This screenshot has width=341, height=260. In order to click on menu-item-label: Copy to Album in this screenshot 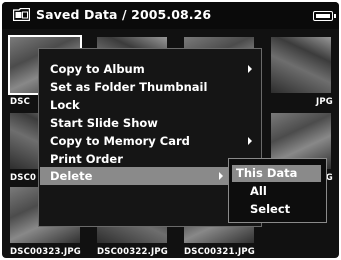, I will do `click(97, 69)`.